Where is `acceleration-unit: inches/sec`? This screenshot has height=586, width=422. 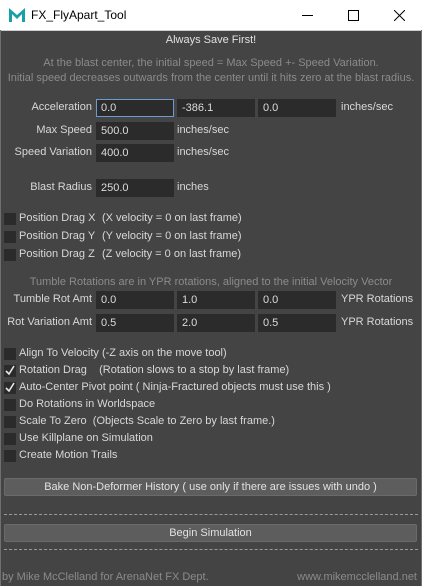 acceleration-unit: inches/sec is located at coordinates (367, 107).